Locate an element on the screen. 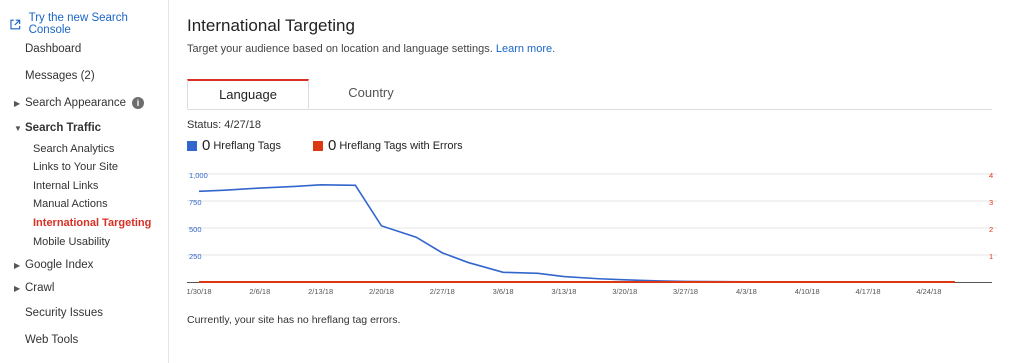 Image resolution: width=1024 pixels, height=363 pixels. legend-swatch-errors is located at coordinates (318, 145).